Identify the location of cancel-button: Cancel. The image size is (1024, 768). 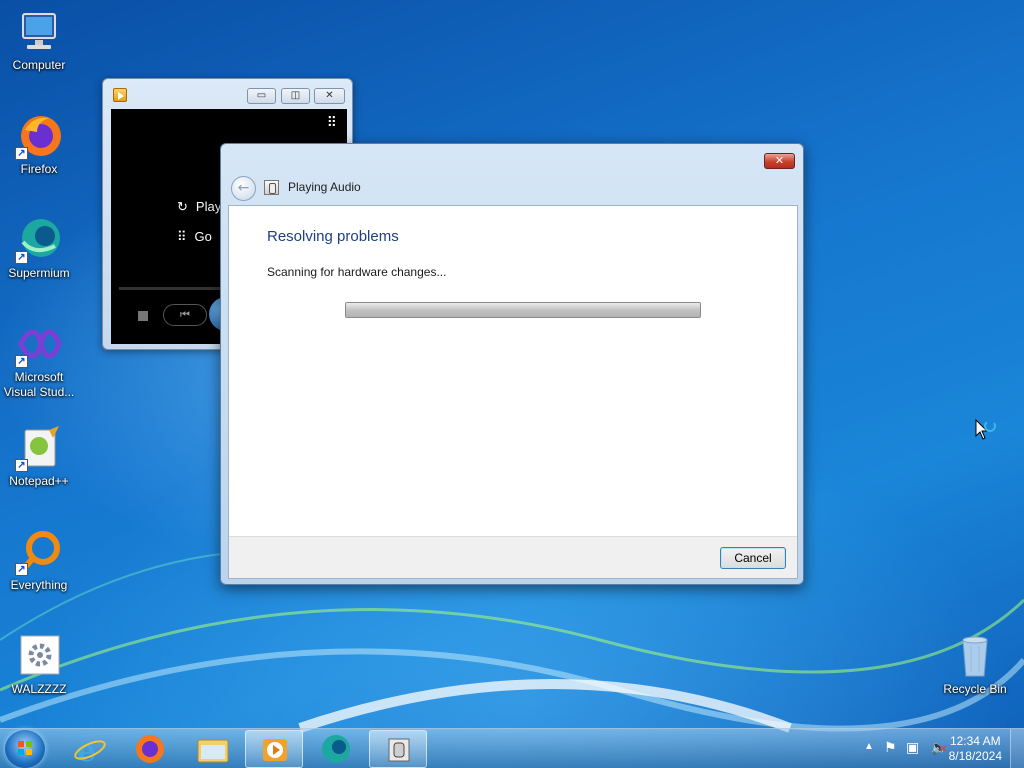
(753, 558).